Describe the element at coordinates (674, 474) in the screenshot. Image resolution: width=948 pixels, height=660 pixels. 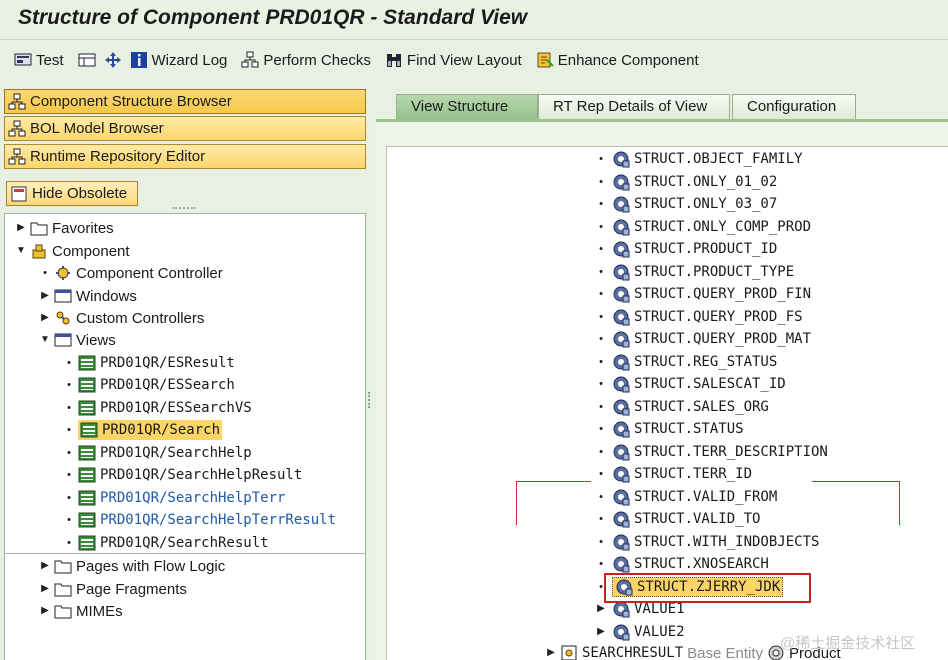
I see `struct-attribute-row: • STRUCT.TERR_ID` at that location.